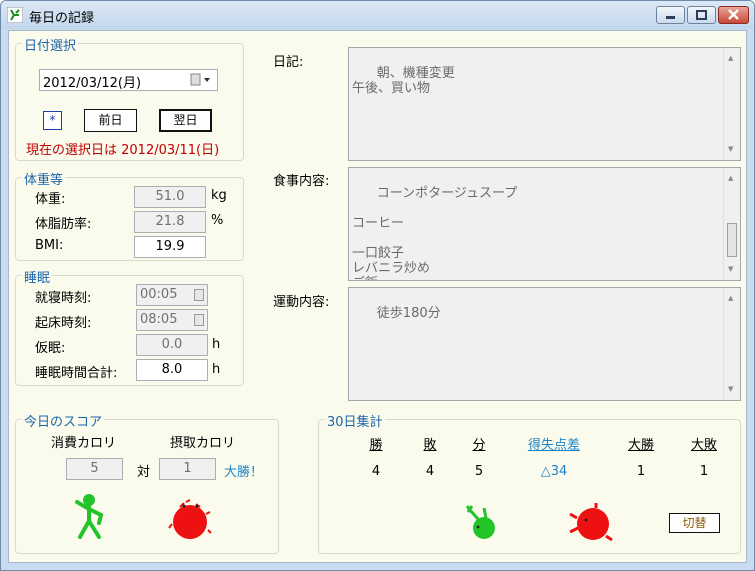 This screenshot has height=571, width=755. Describe the element at coordinates (89, 516) in the screenshot. I see `winner-figure-icon` at that location.